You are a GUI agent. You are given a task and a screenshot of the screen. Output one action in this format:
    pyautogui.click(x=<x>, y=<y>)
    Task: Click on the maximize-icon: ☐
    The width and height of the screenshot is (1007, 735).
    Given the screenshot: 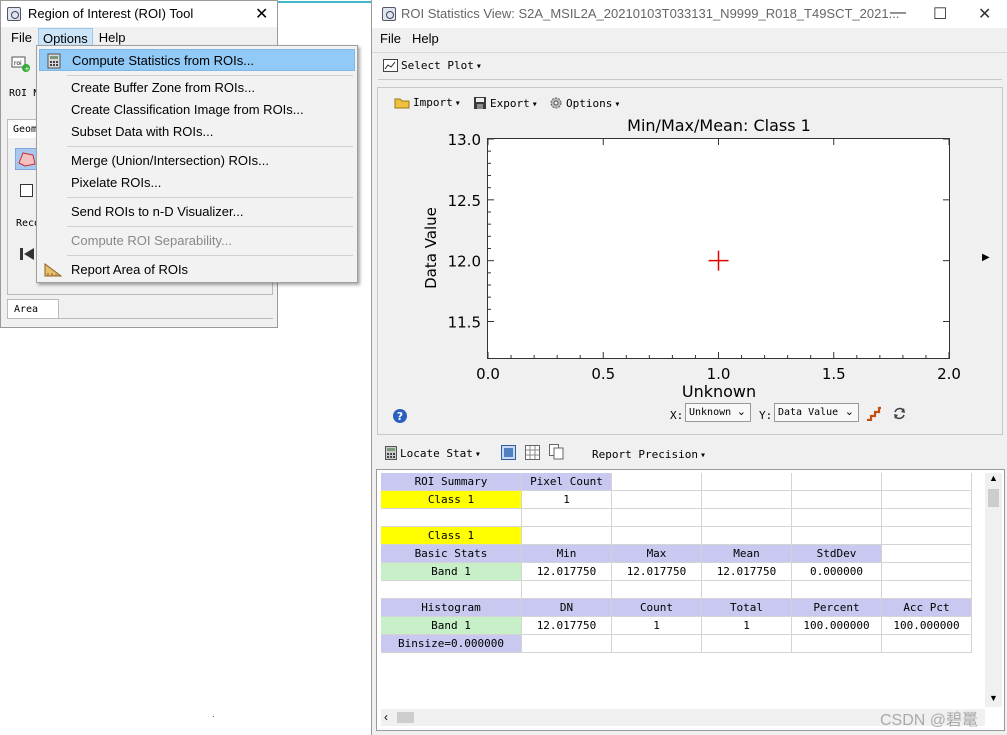 What is the action you would take?
    pyautogui.click(x=940, y=14)
    